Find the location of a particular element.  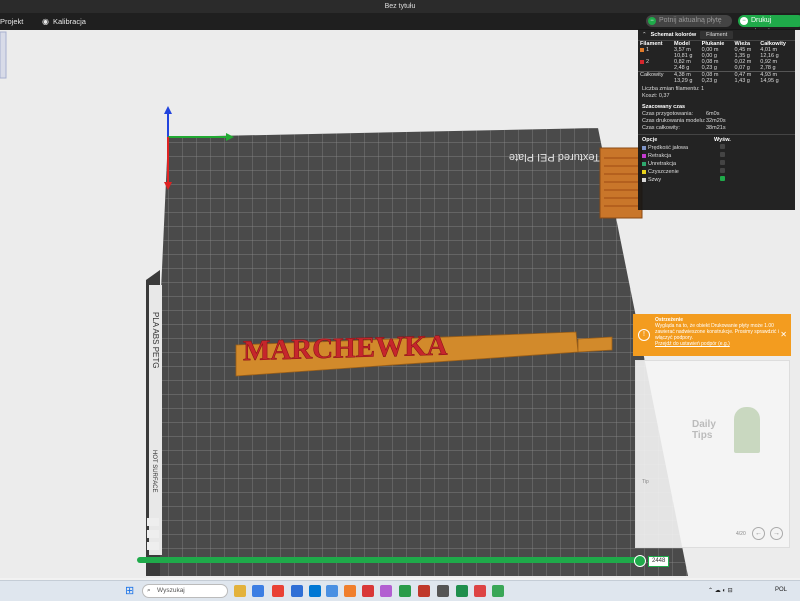

cell-model: 0,82 m 2,48 g is located at coordinates (682, 65).